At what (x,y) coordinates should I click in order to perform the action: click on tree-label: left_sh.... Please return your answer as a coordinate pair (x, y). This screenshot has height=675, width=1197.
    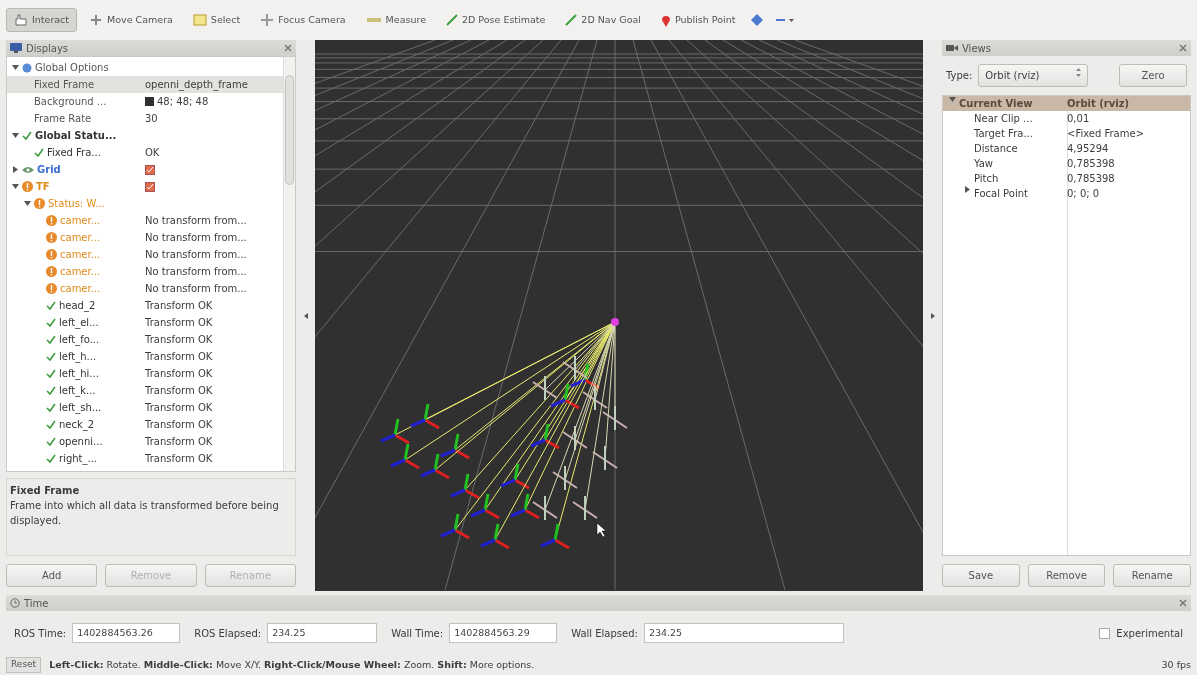
    Looking at the image, I should click on (80, 408).